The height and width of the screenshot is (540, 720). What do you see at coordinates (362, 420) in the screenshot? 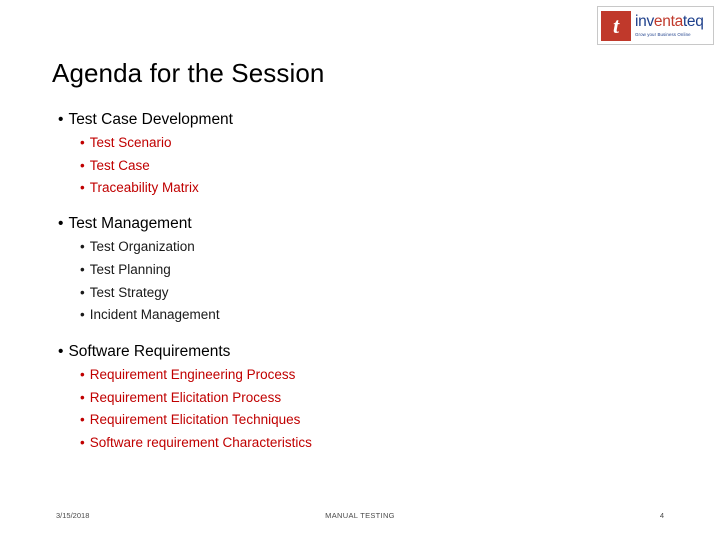
I see `bullet-level2: • Requirement Elicitation Techniques` at bounding box center [362, 420].